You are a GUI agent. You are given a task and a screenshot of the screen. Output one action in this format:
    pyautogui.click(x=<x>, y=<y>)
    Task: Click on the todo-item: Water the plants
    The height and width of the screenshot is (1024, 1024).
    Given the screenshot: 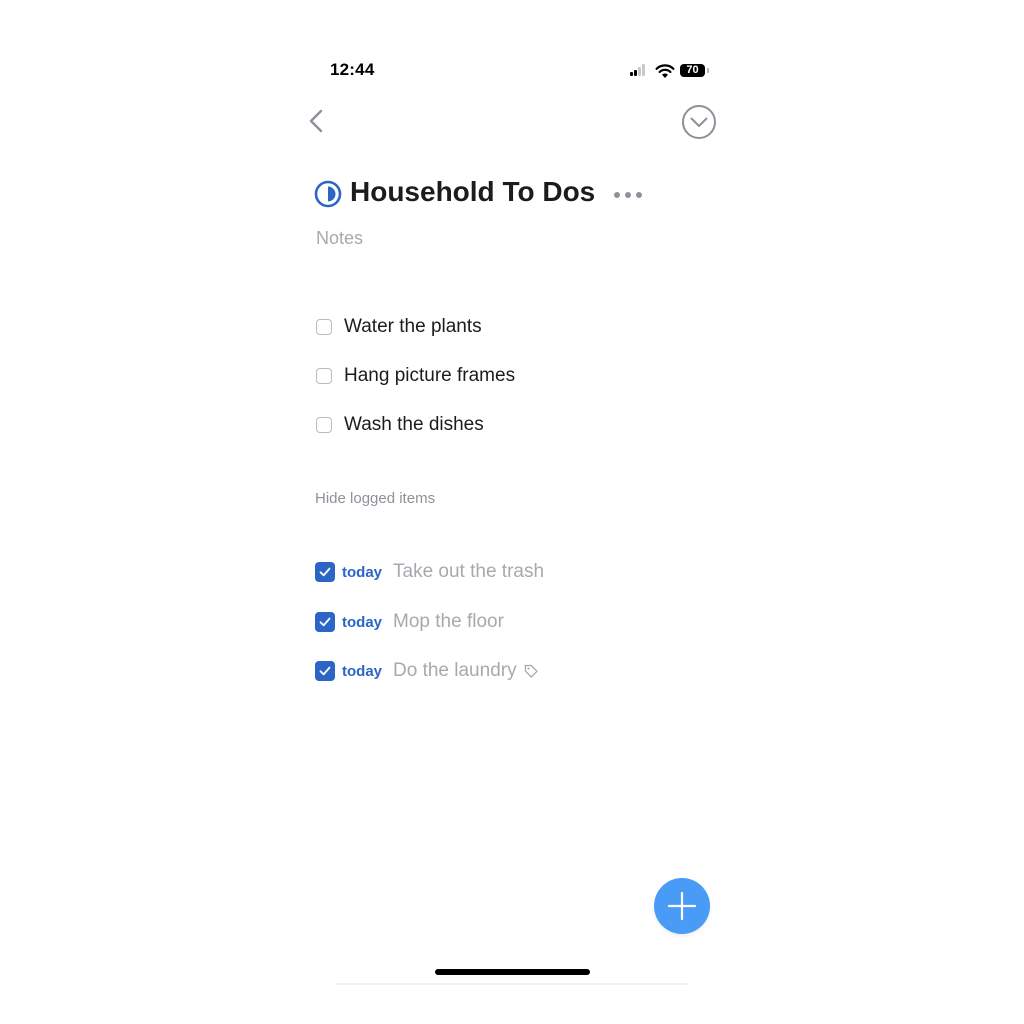 What is the action you would take?
    pyautogui.click(x=399, y=327)
    